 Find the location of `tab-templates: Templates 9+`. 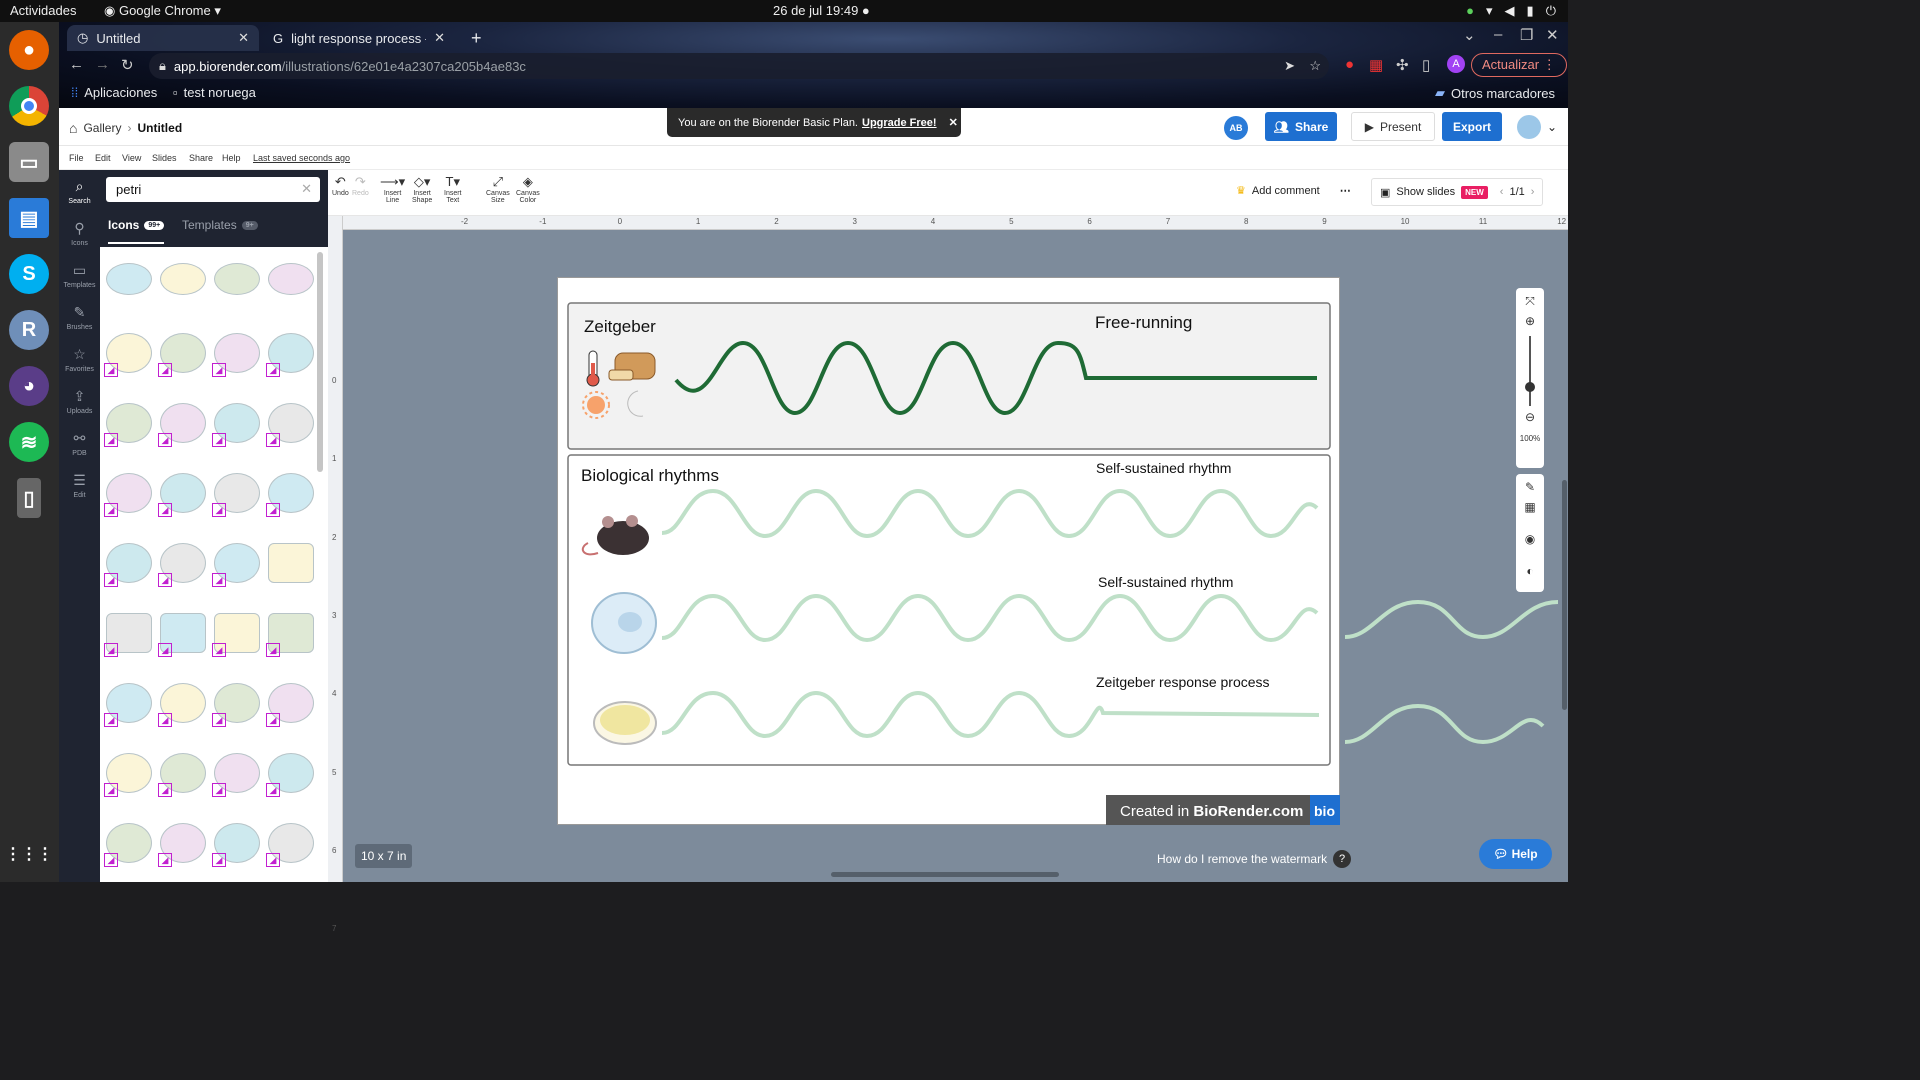

tab-templates: Templates 9+ is located at coordinates (220, 225).